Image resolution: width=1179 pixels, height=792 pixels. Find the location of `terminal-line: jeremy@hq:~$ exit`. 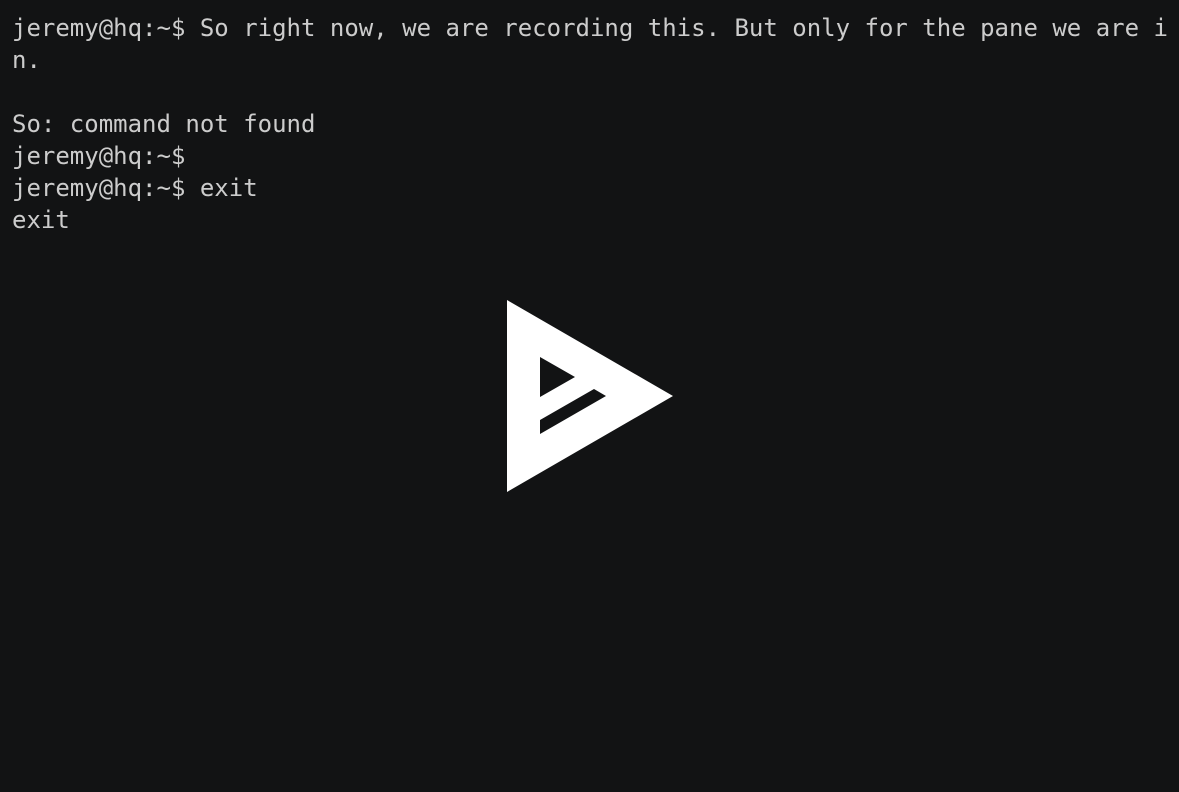

terminal-line: jeremy@hq:~$ exit is located at coordinates (135, 188).